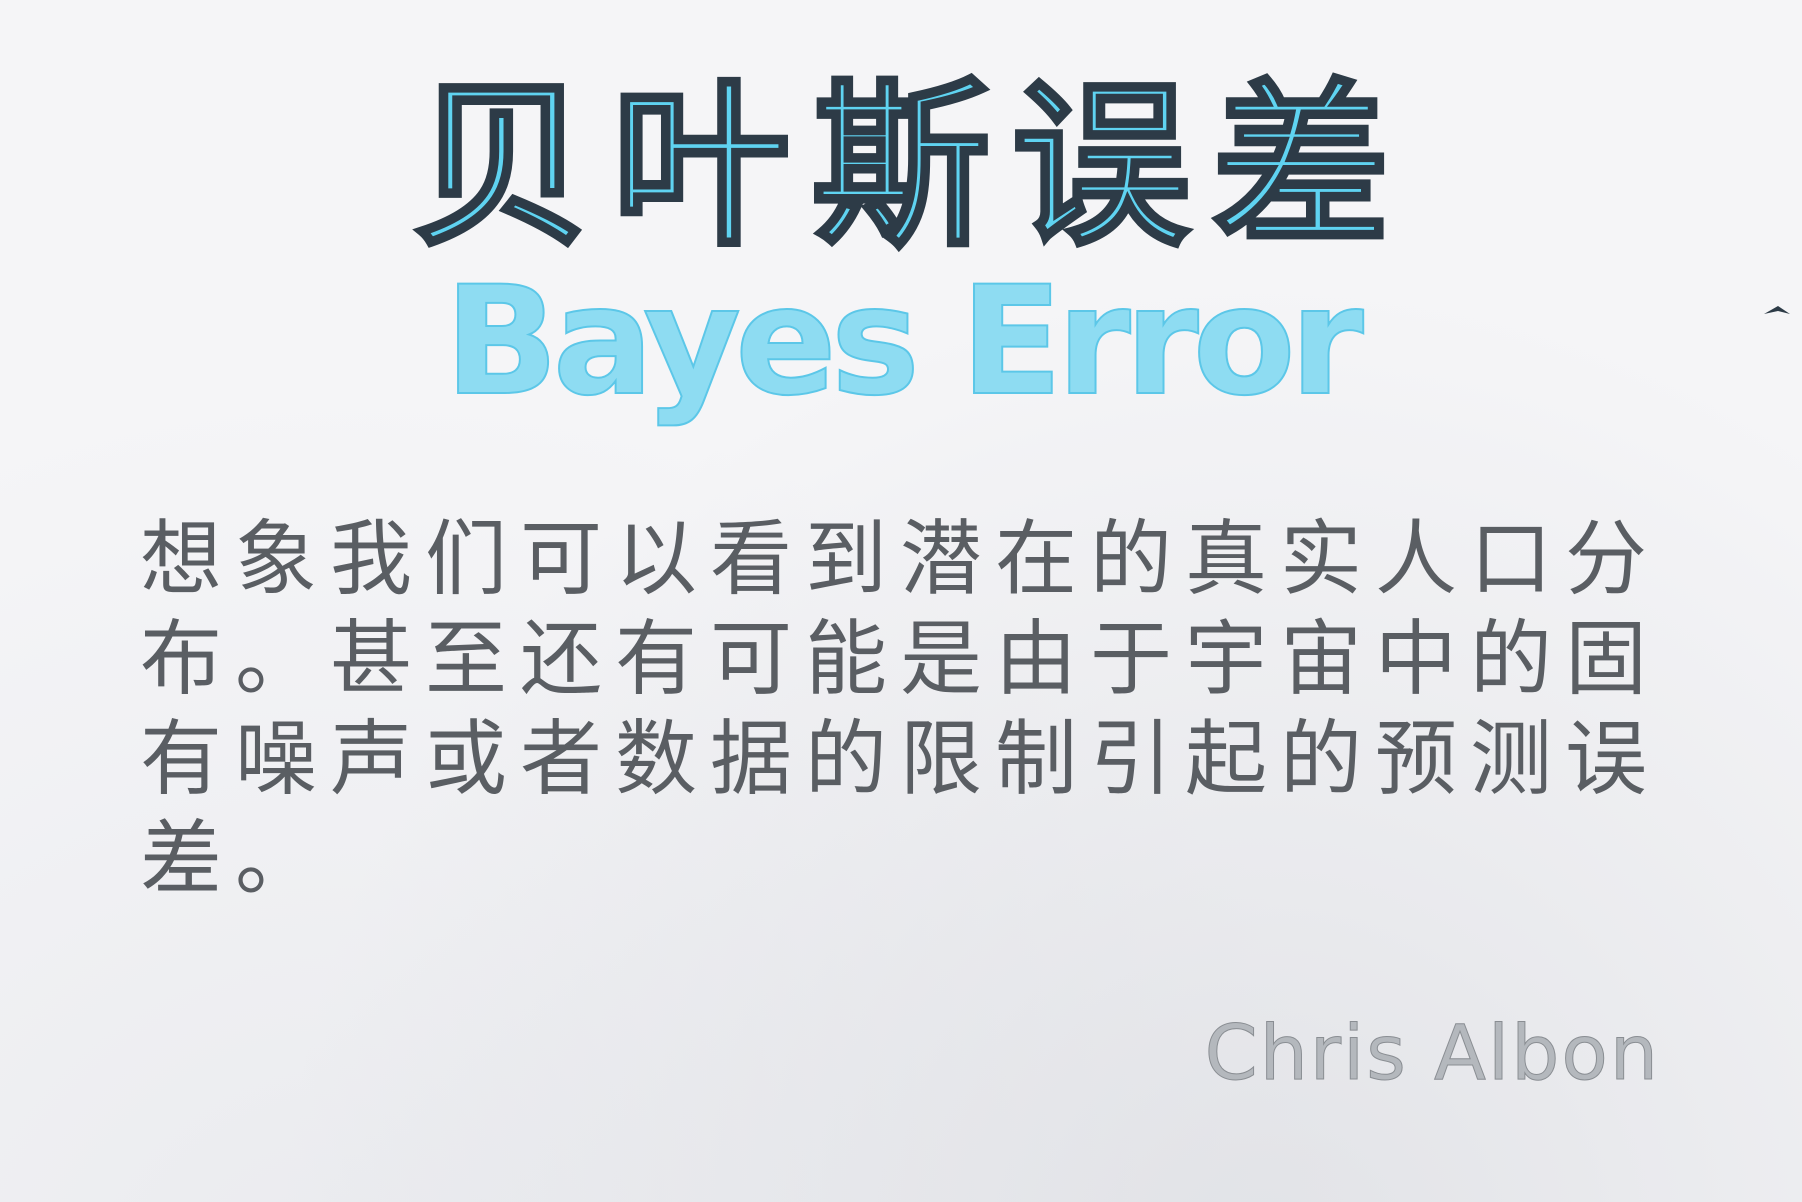 The height and width of the screenshot is (1202, 1802). Describe the element at coordinates (903, 342) in the screenshot. I see `page-subtitle: Bayes Error` at that location.